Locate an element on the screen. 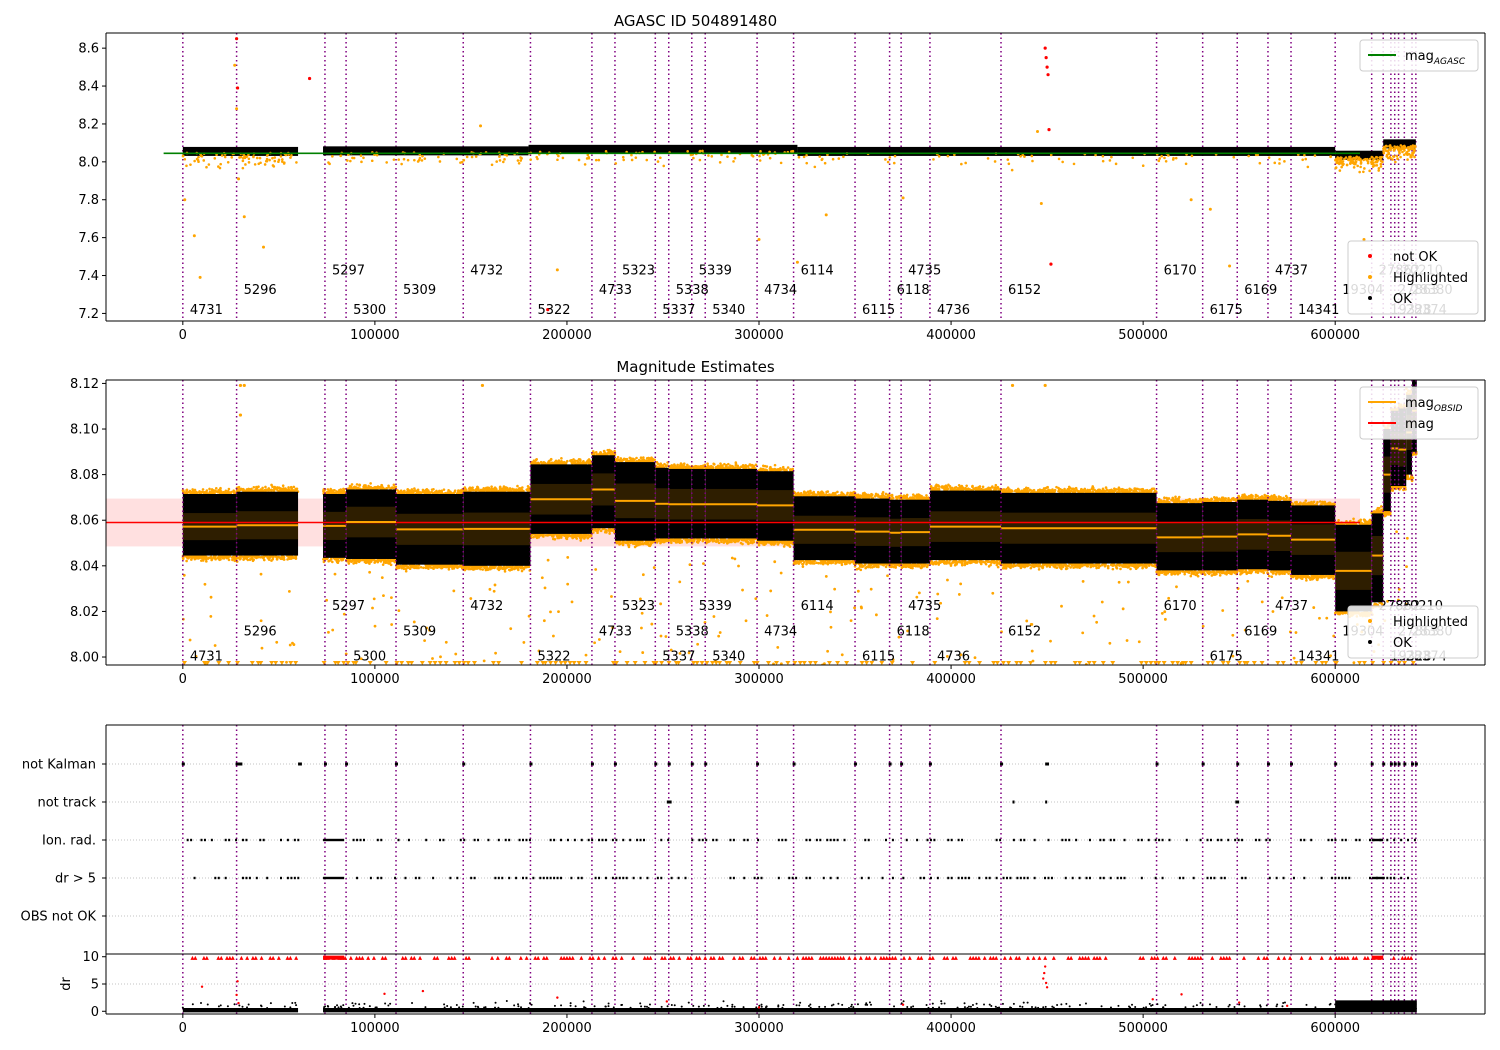 The image size is (1500, 1050). agasc-y-tick-label: 8.6 is located at coordinates (88, 49).